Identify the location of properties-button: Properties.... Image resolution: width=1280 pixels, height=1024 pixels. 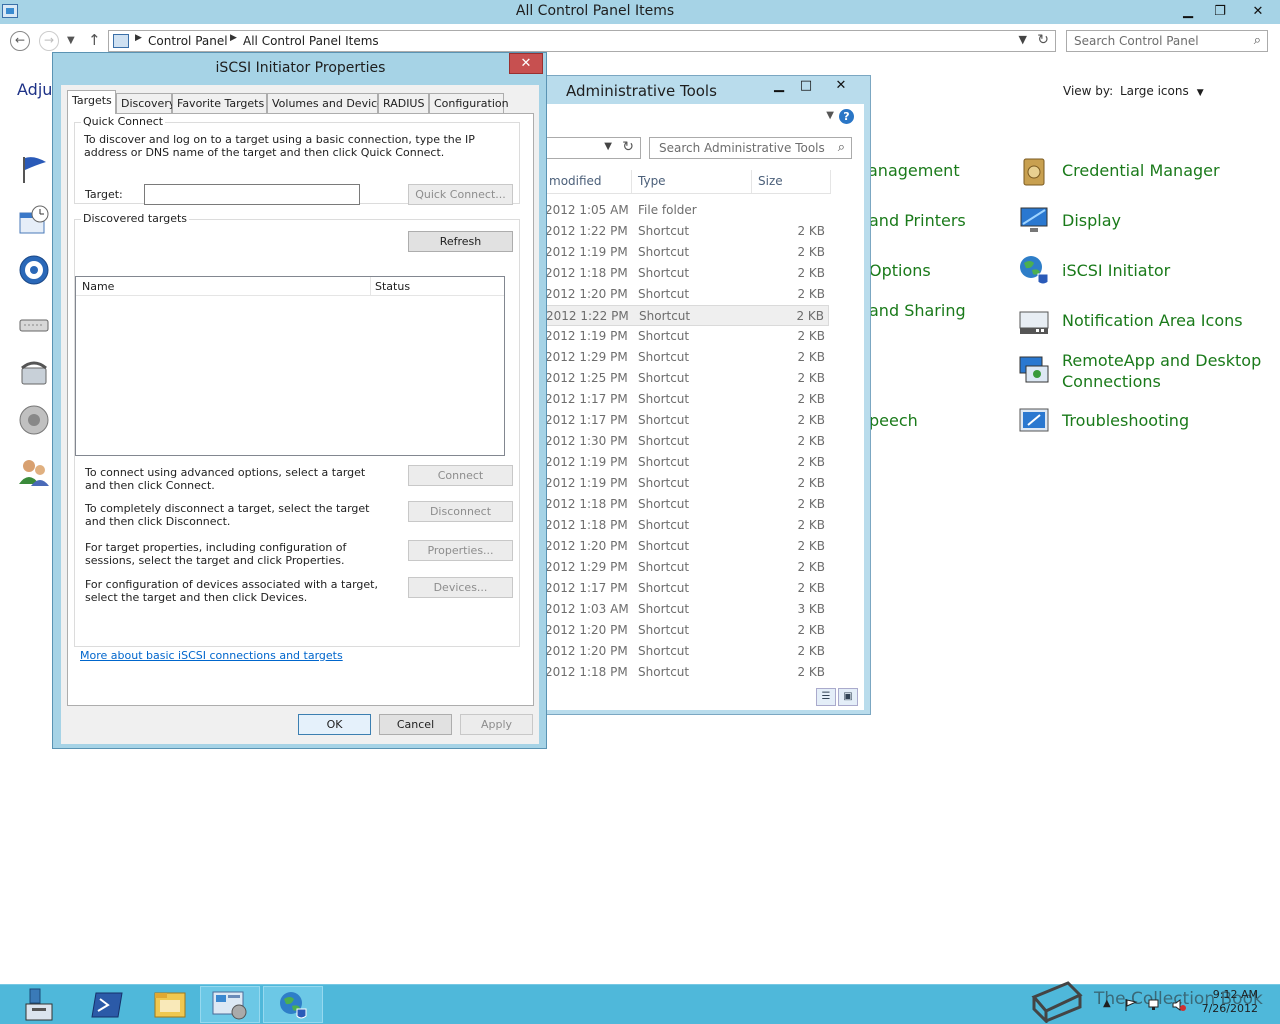
(460, 550).